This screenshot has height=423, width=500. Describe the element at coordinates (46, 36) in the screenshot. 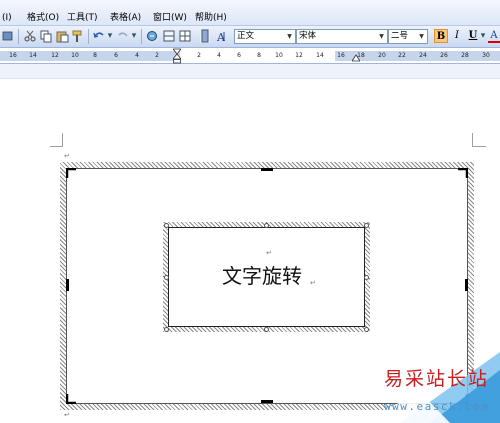

I see `copy-icon` at that location.